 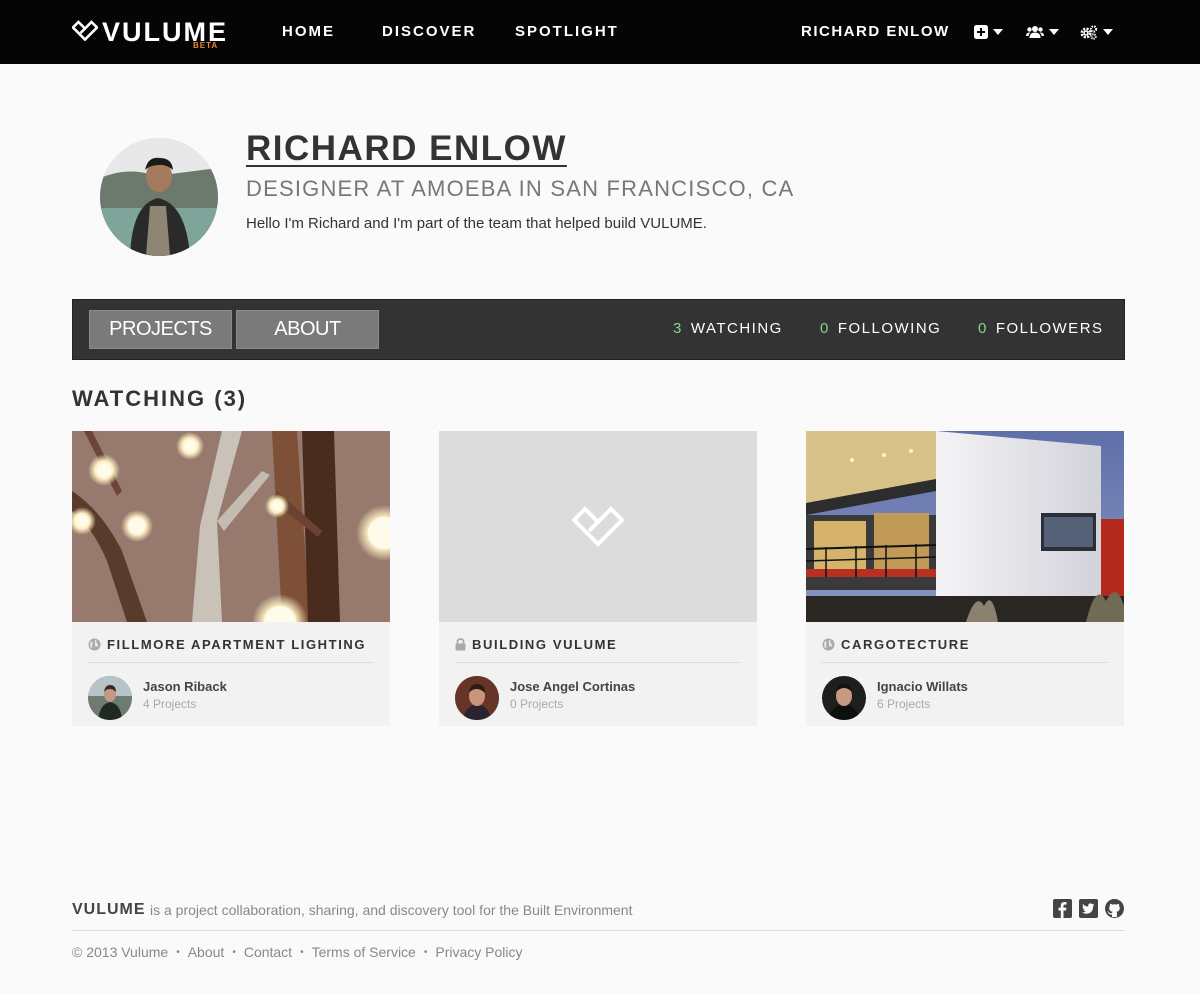 I want to click on owner-name: Jose Angel Cortinas, so click(x=572, y=686).